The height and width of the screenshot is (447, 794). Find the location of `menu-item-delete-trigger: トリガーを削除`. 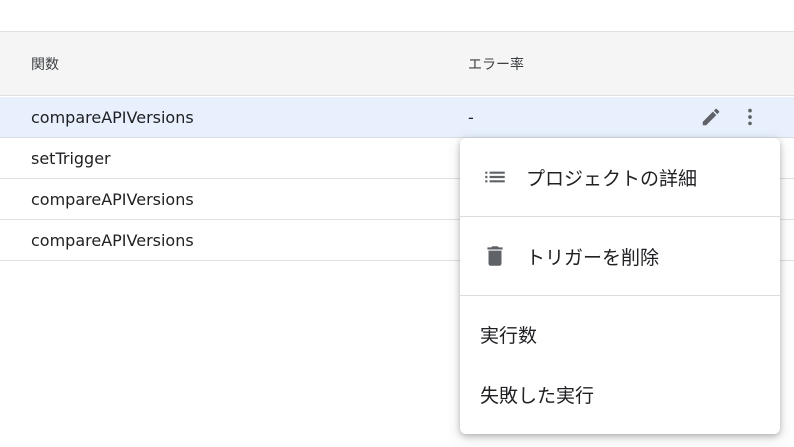

menu-item-delete-trigger: トリガーを削除 is located at coordinates (620, 256).